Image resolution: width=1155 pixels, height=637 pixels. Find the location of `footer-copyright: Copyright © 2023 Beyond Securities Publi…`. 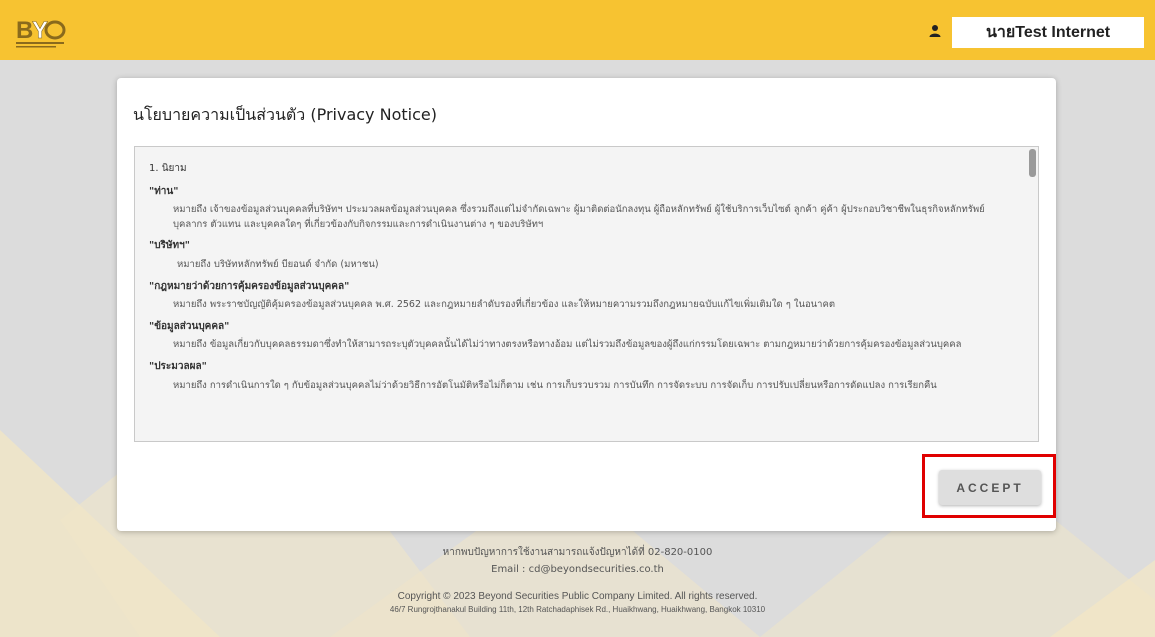

footer-copyright: Copyright © 2023 Beyond Securities Publi… is located at coordinates (577, 596).